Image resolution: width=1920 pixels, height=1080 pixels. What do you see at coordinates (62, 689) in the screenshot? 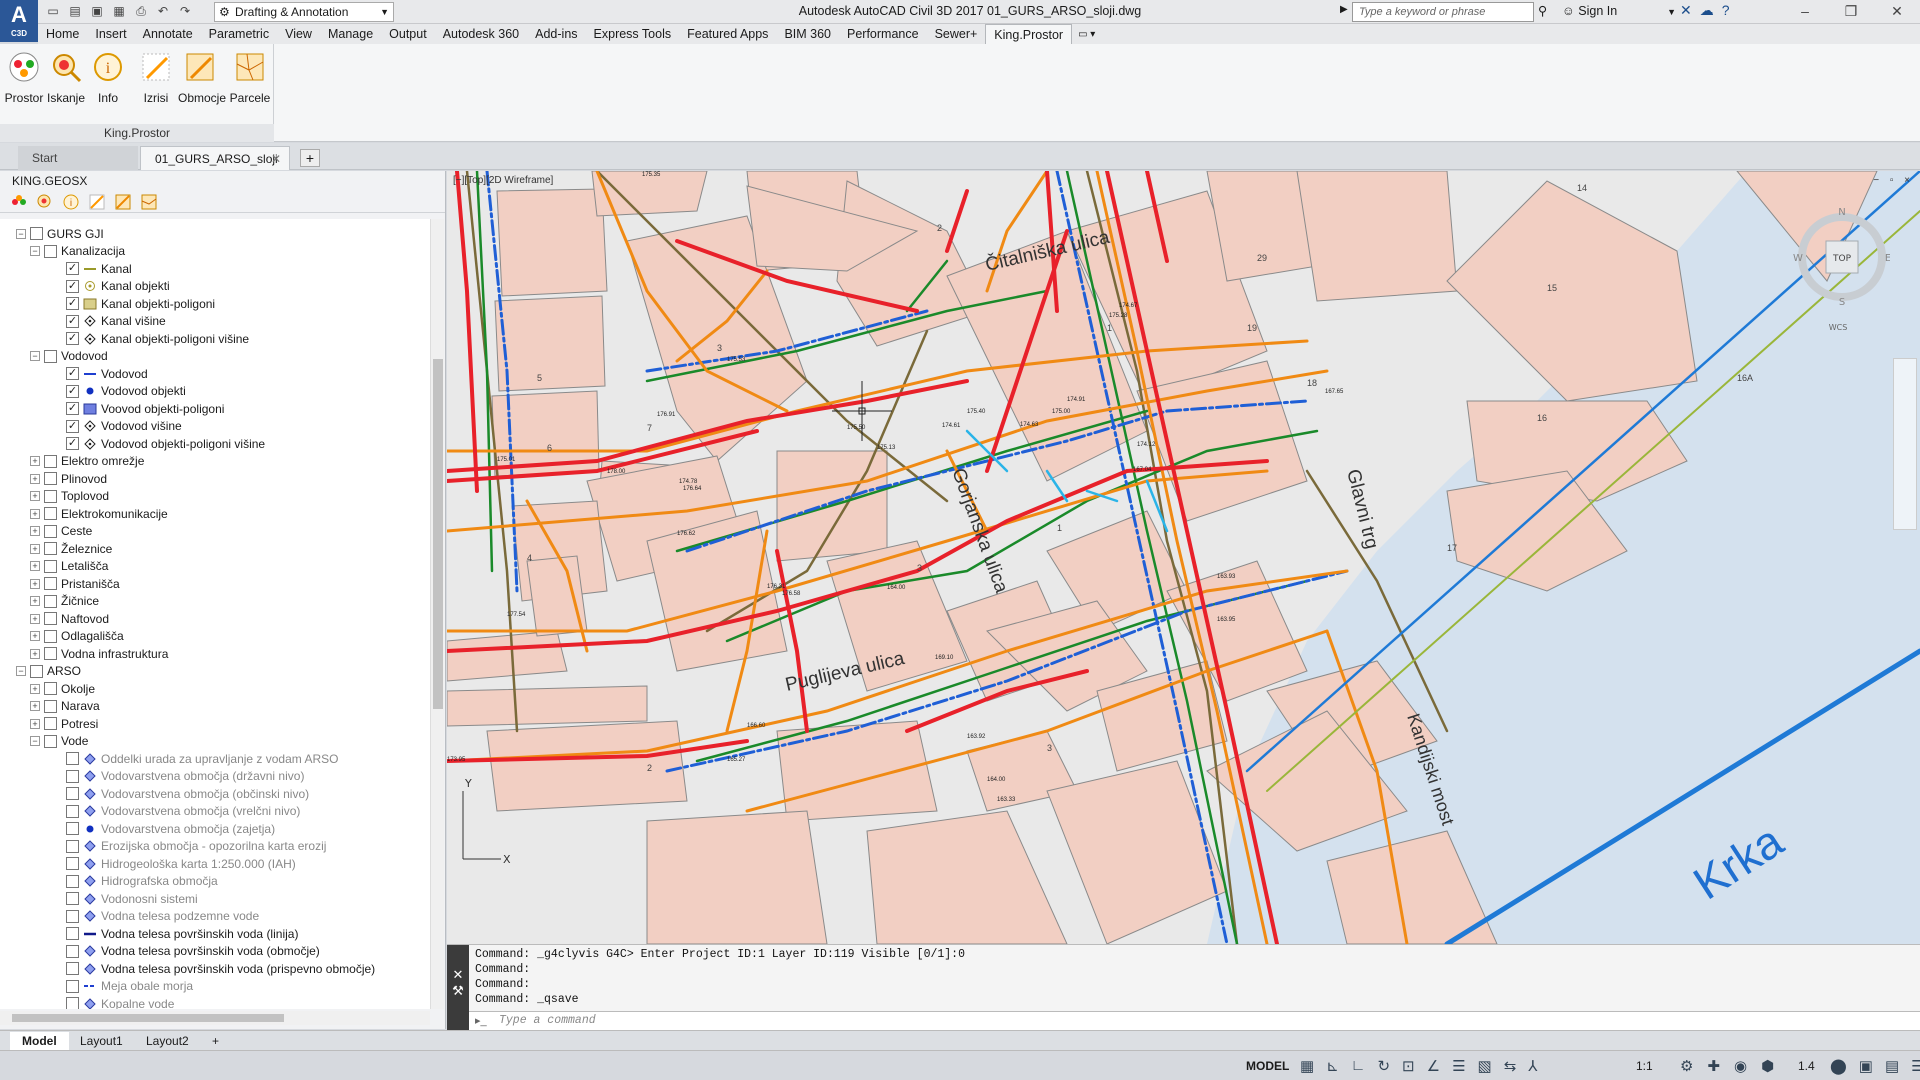
I see `tree-item: + Okolje` at bounding box center [62, 689].